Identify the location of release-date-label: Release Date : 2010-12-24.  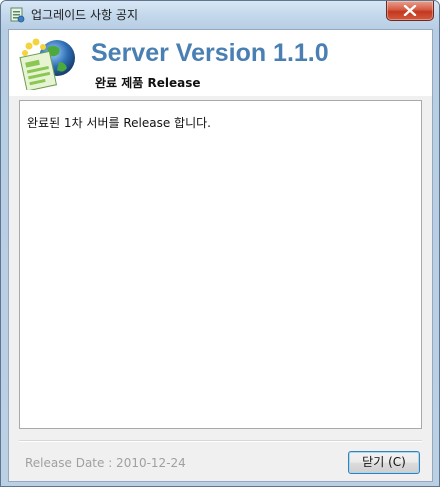
(105, 463).